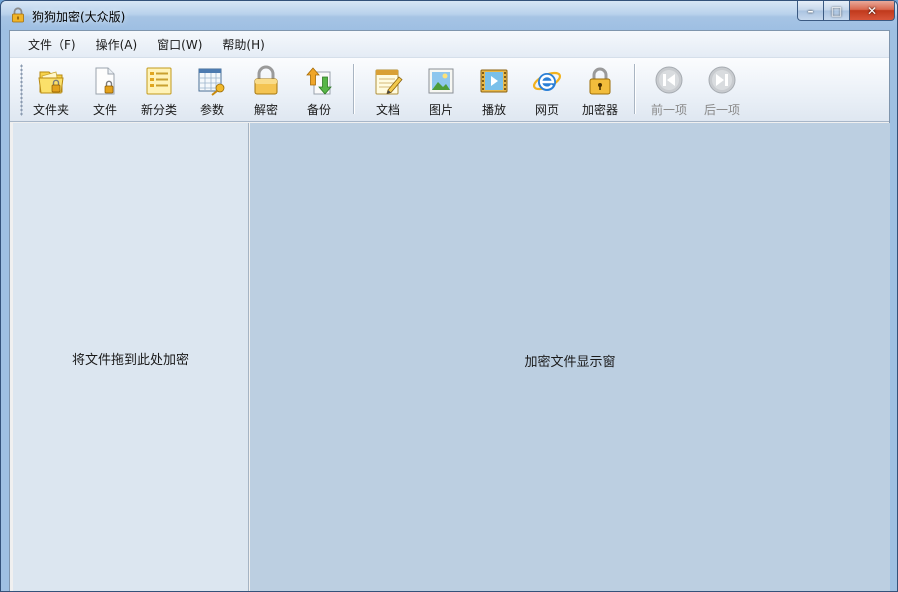  I want to click on menu-bar: 文件（F) 操作(A) 窗口(W) 帮助(H), so click(449, 44).